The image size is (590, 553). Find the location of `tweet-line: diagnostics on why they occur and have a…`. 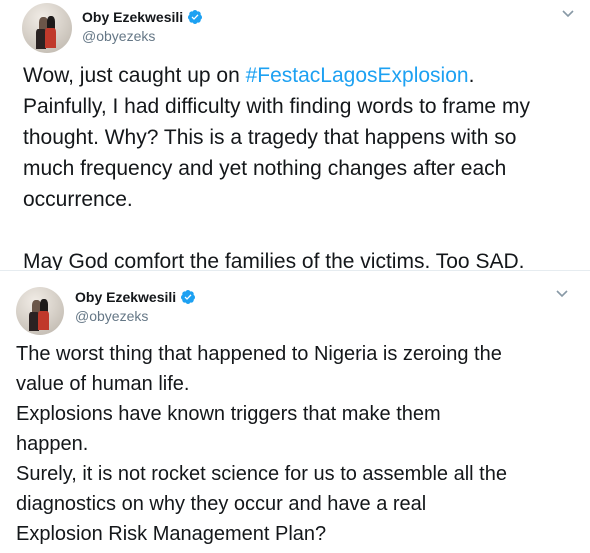

tweet-line: diagnostics on why they occur and have a… is located at coordinates (221, 504).